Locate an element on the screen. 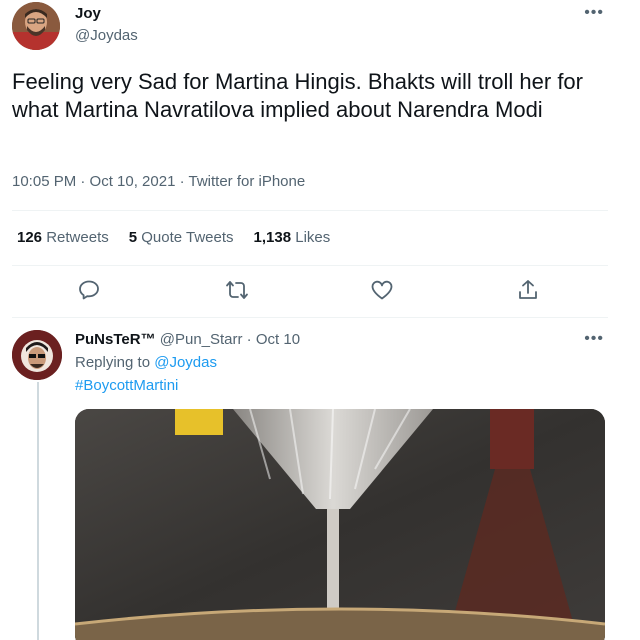  replying-to: Replying to @Joydas is located at coordinates (146, 362).